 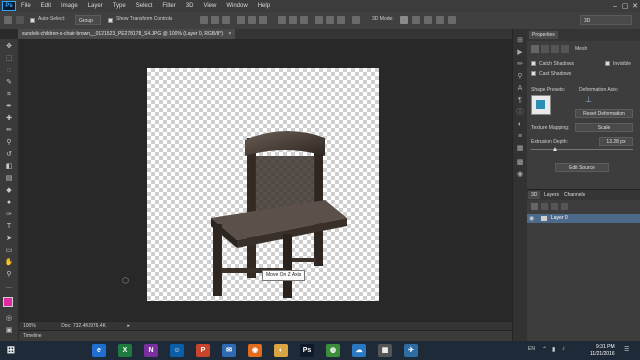 What do you see at coordinates (9, 251) in the screenshot?
I see `shape-tool-icon: ▭` at bounding box center [9, 251].